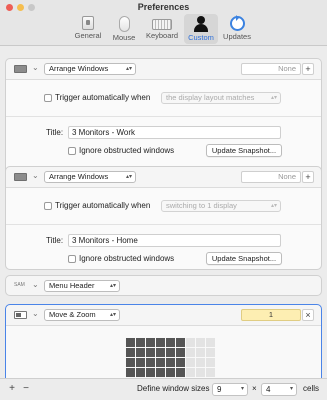 Image resolution: width=327 pixels, height=400 pixels. I want to click on trigger-condition-popup: switching to 1 display ▴▾, so click(221, 206).